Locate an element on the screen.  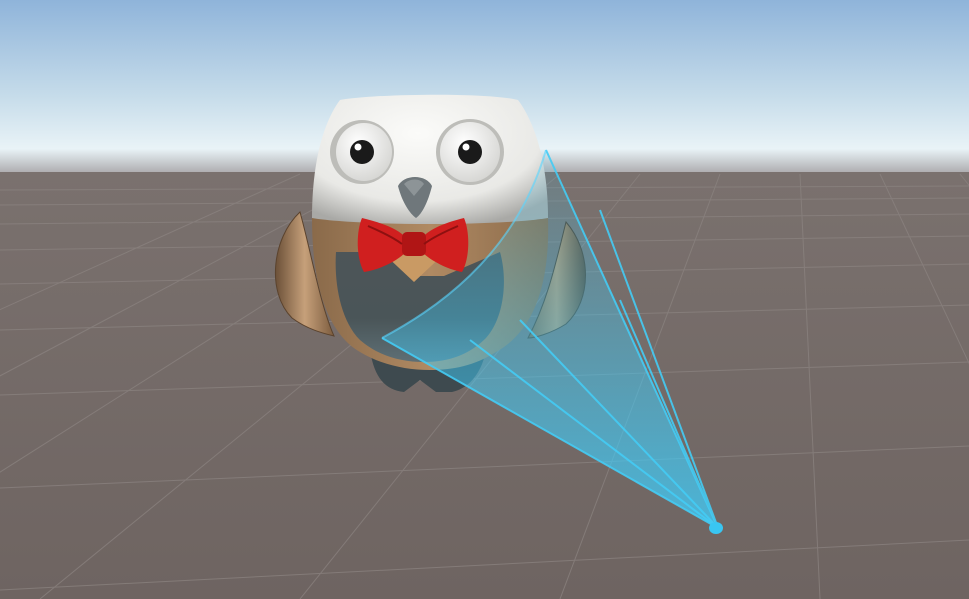
light-source-handle is located at coordinates (716, 528).